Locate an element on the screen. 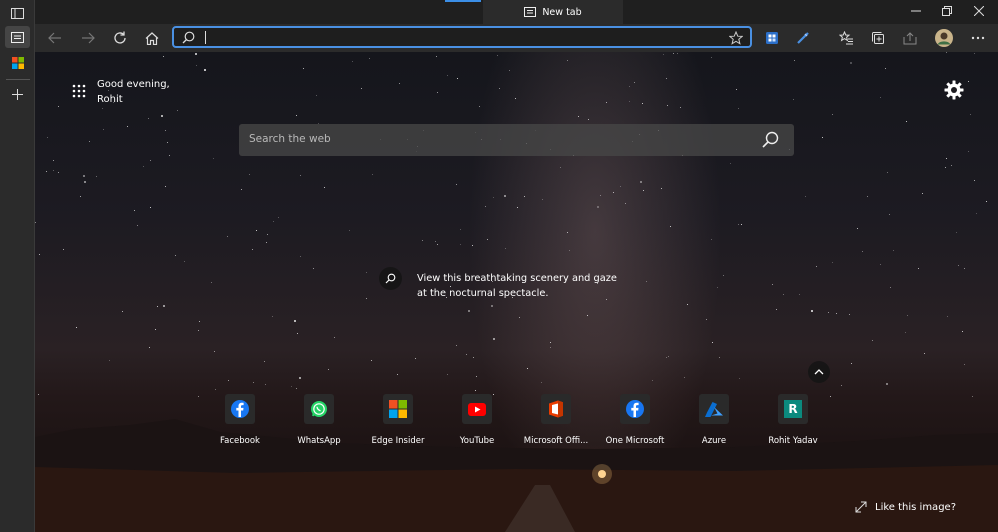 The width and height of the screenshot is (998, 532). gear-icon is located at coordinates (954, 90).